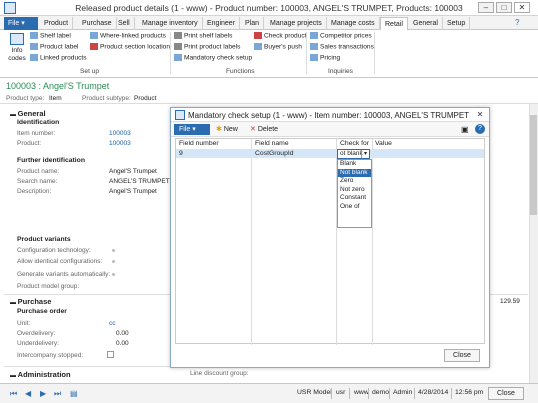 This screenshot has width=538, height=403. I want to click on new-button: ✱ New, so click(227, 129).